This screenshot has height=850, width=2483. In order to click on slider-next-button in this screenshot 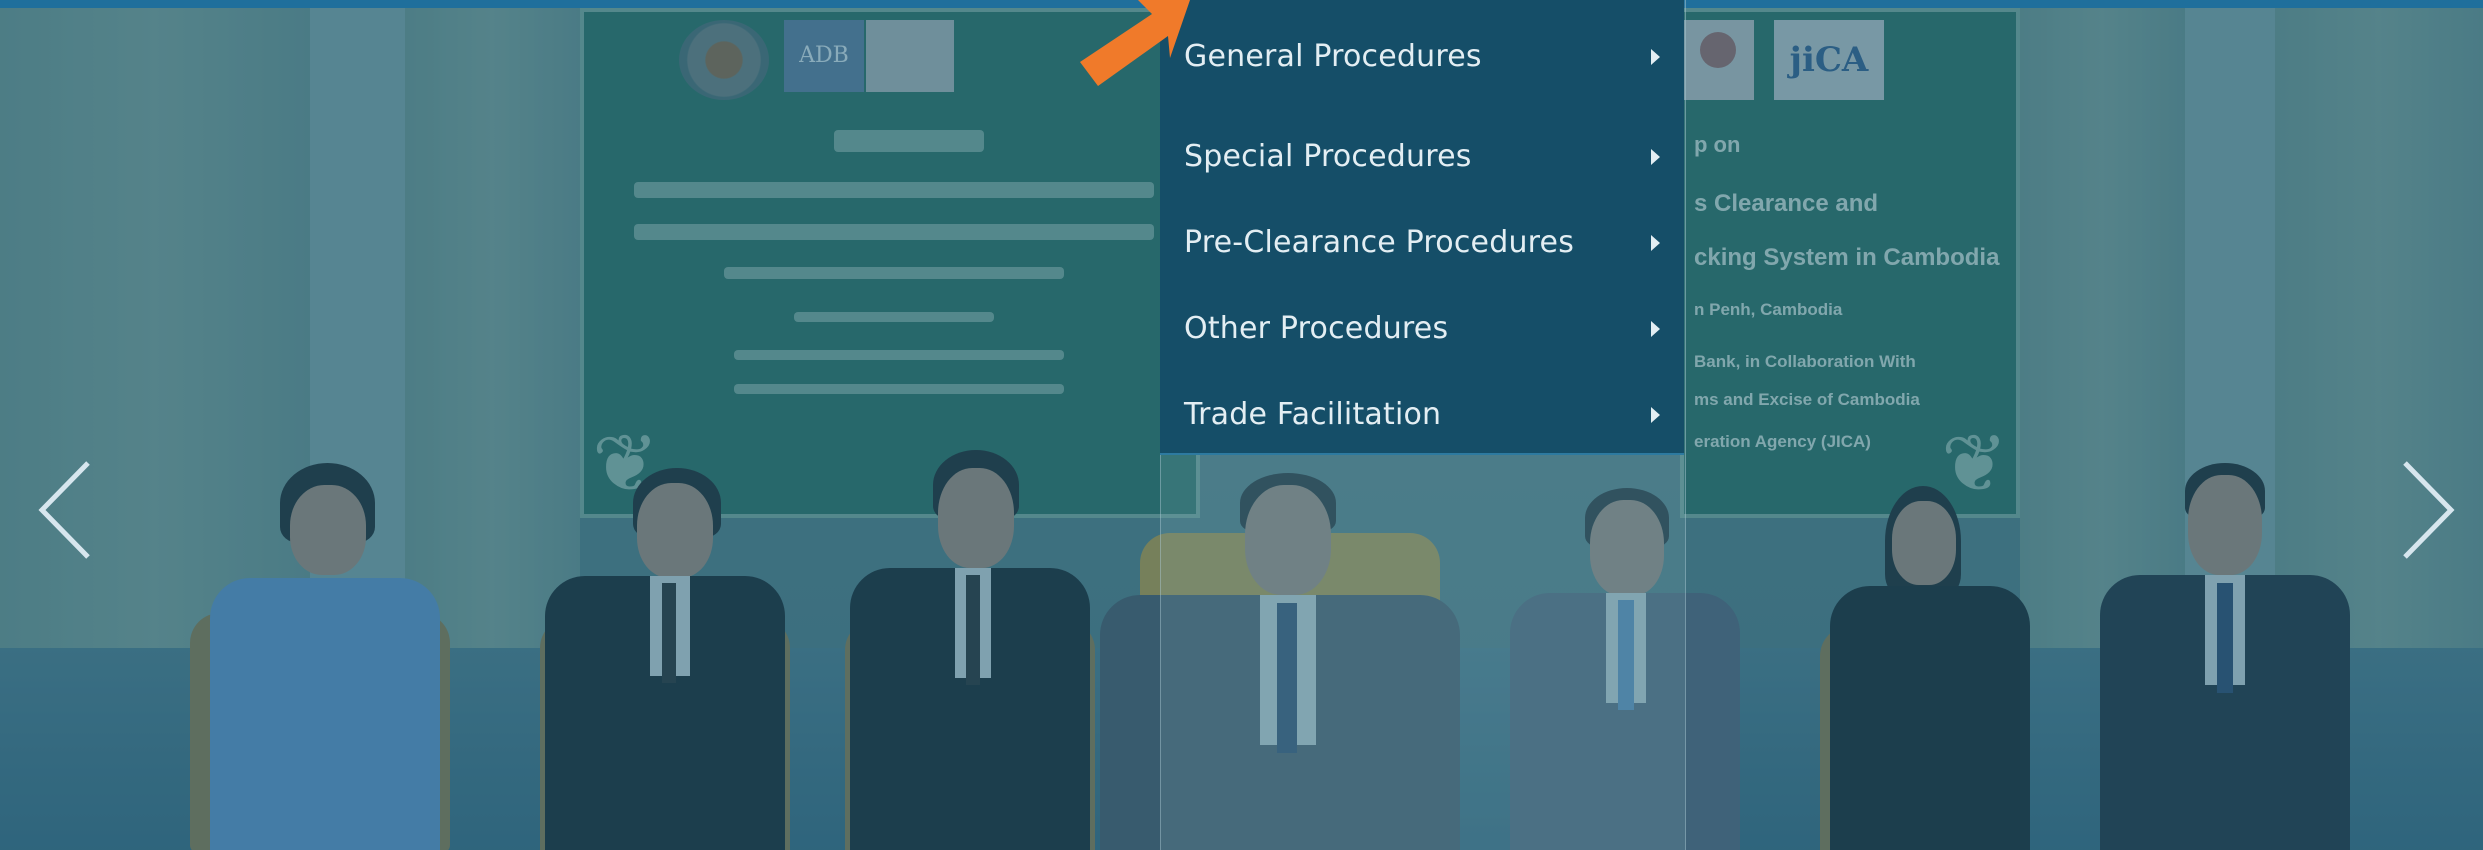, I will do `click(2428, 510)`.